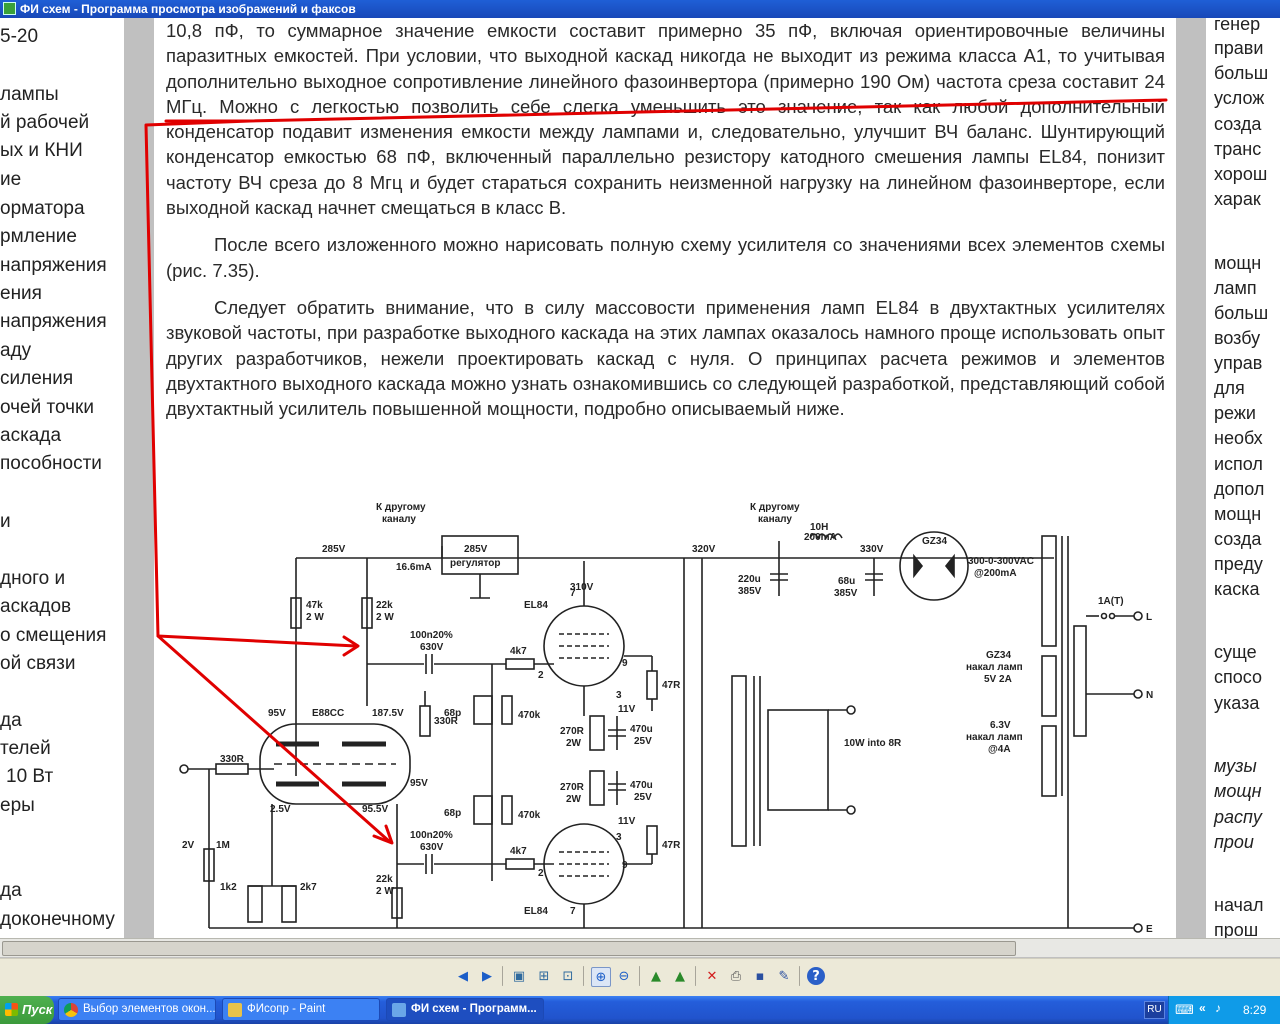 The width and height of the screenshot is (1280, 1024). What do you see at coordinates (1235, 652) in the screenshot?
I see `right-line: суще` at bounding box center [1235, 652].